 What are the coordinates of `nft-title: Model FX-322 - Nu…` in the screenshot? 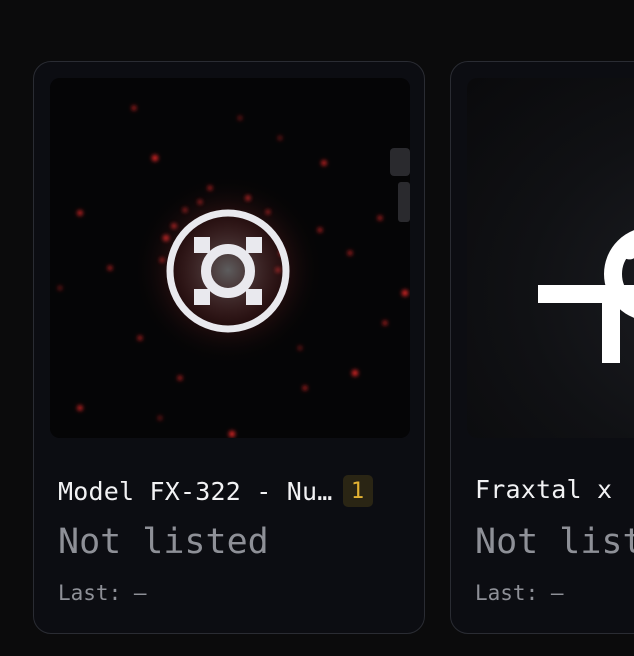 It's located at (195, 491).